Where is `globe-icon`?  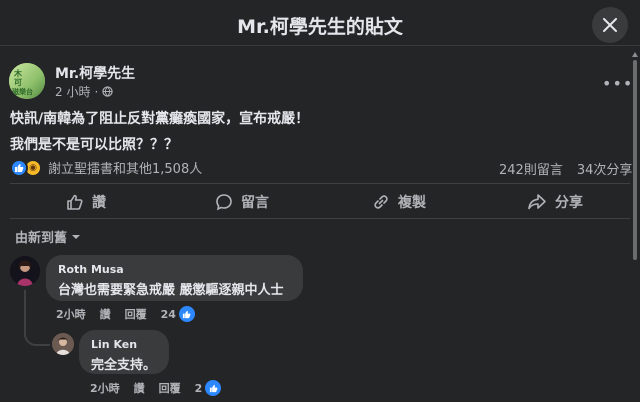
globe-icon is located at coordinates (107, 91).